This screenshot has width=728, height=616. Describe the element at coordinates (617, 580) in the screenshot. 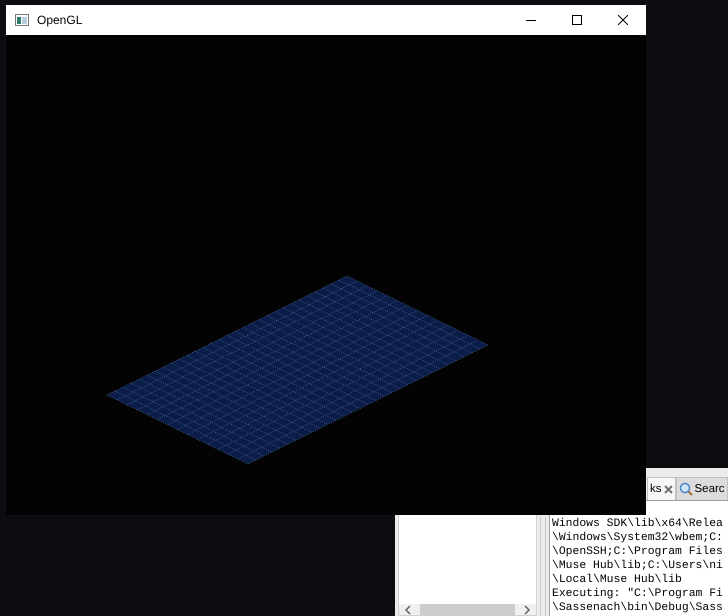

I see `output-line: \Local\Muse Hub\lib` at that location.